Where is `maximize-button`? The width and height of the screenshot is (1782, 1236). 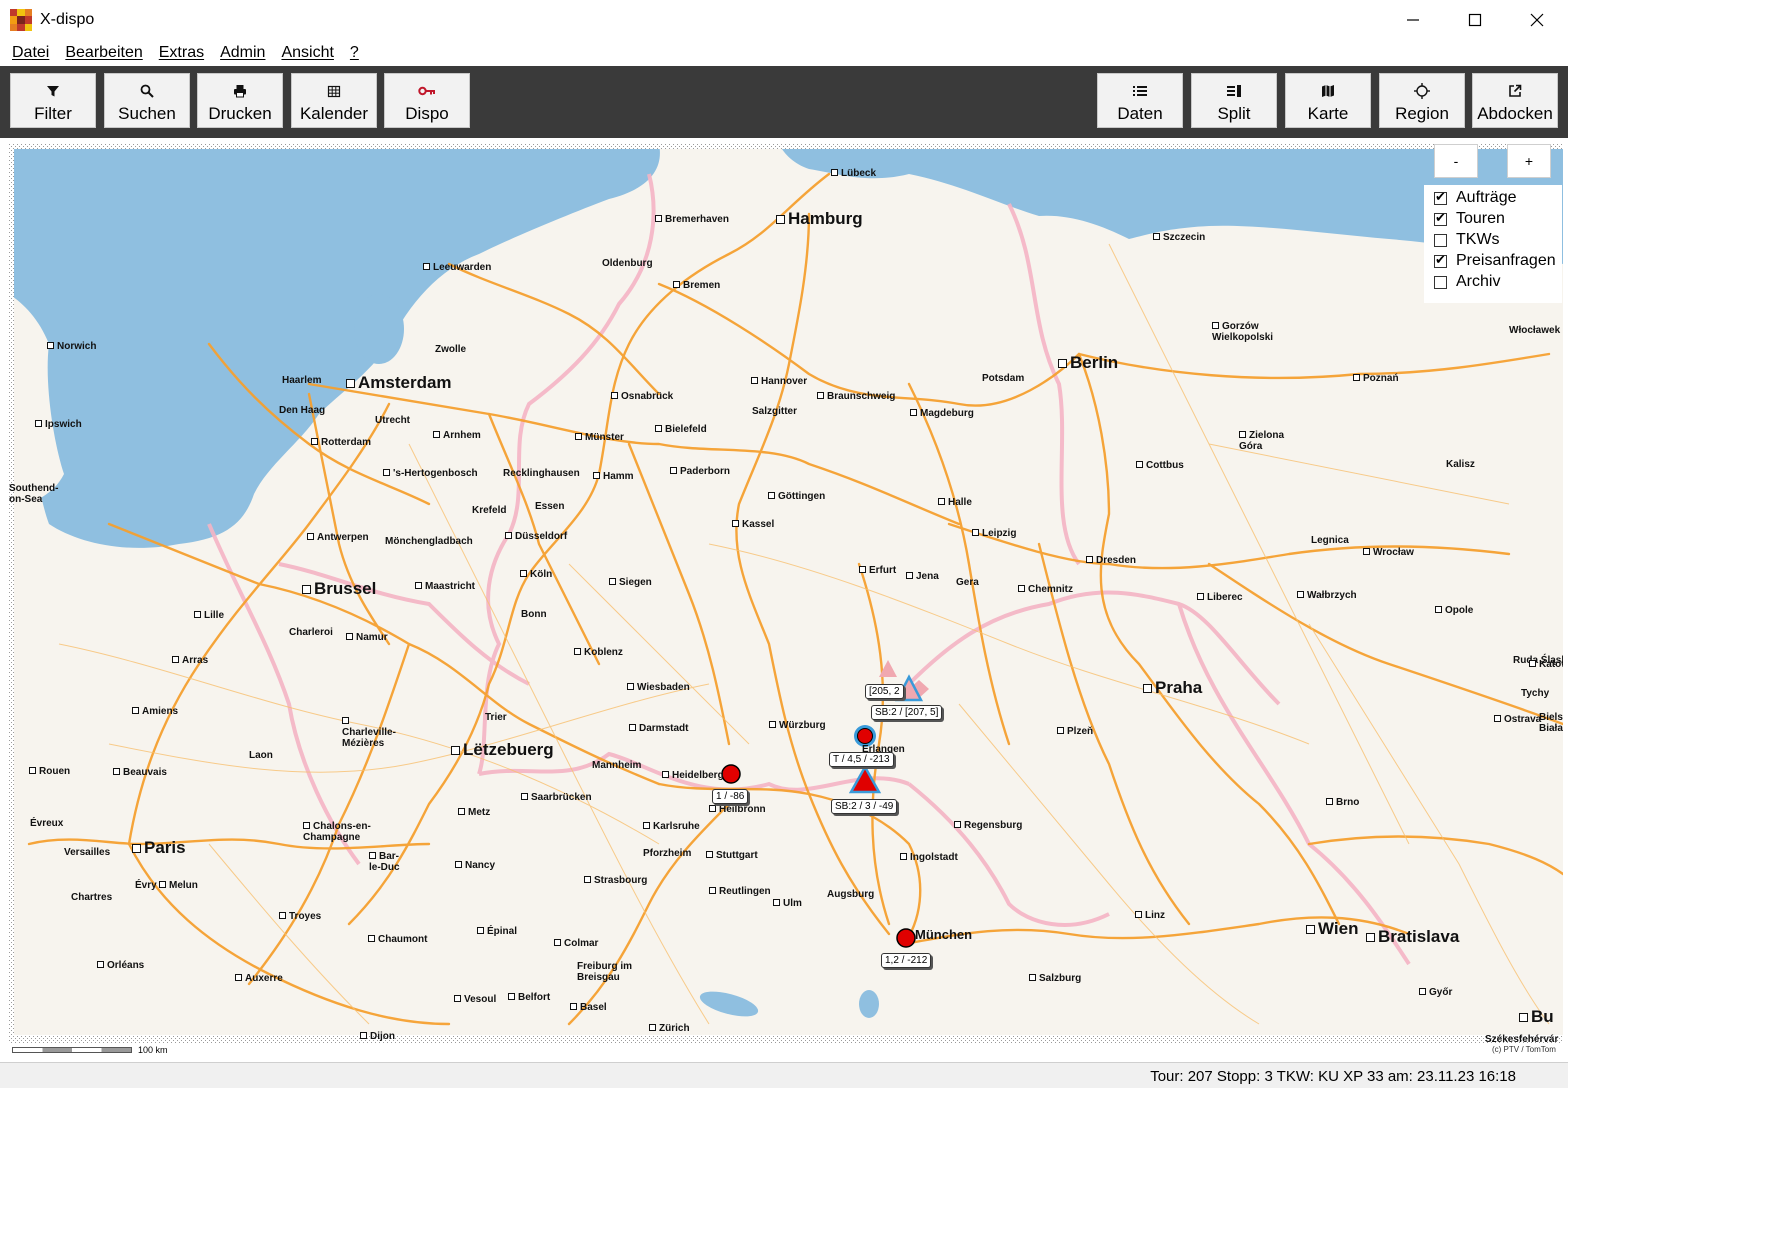 maximize-button is located at coordinates (1475, 20).